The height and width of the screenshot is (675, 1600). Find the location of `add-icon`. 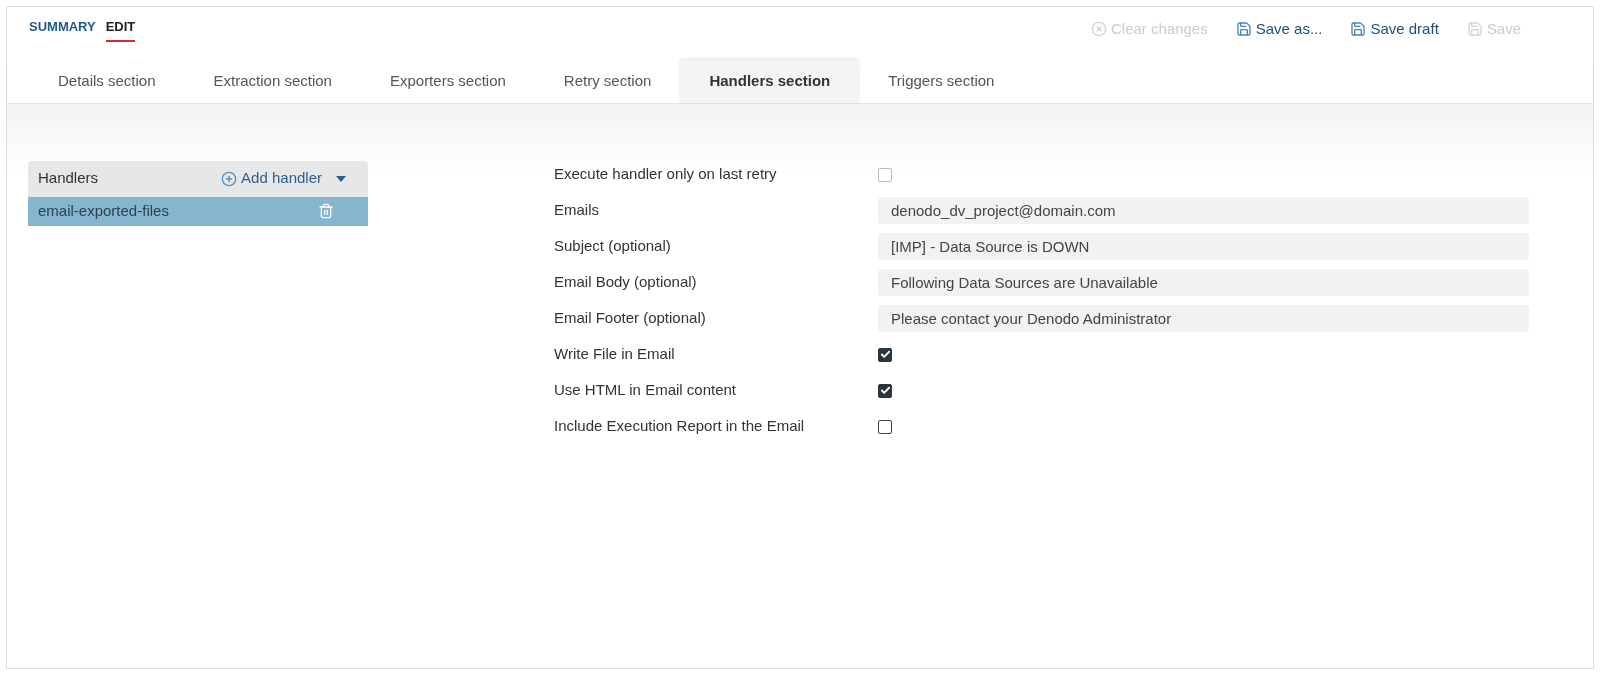

add-icon is located at coordinates (229, 178).